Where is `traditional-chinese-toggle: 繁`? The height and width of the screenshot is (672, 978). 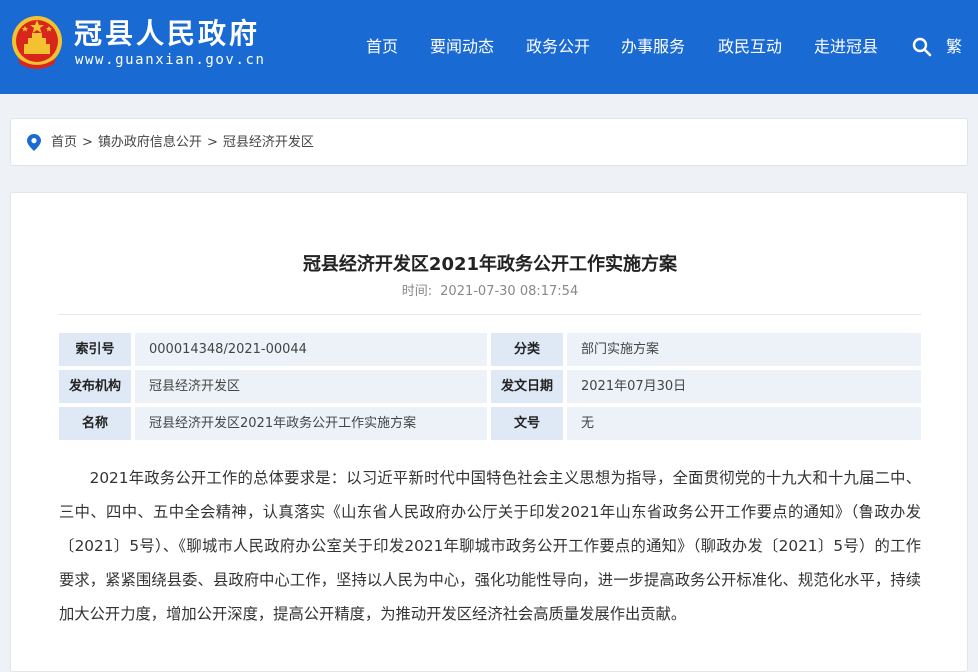
traditional-chinese-toggle: 繁 is located at coordinates (954, 47).